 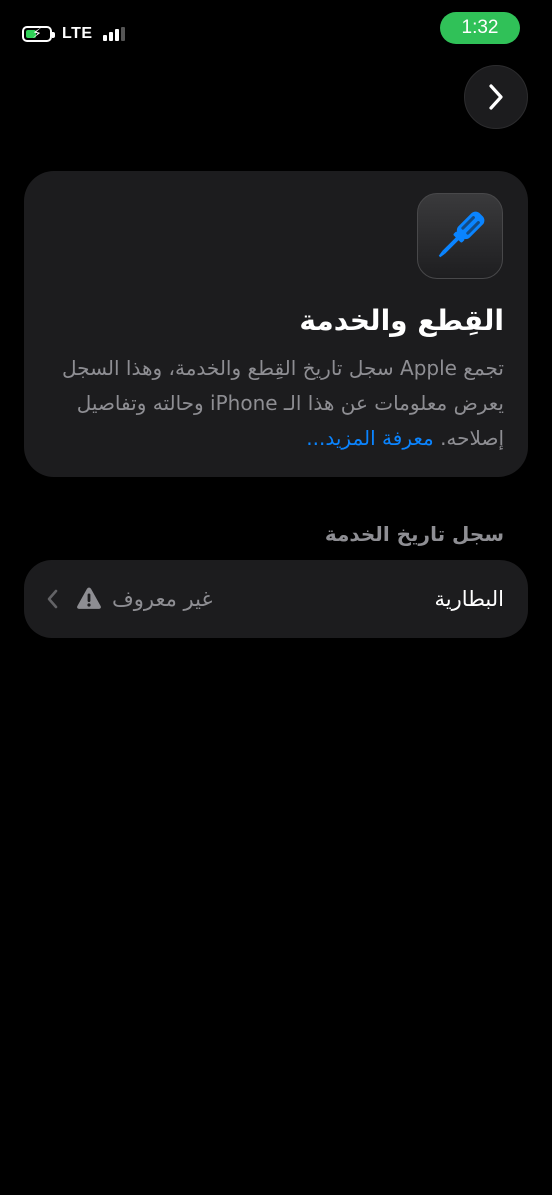 What do you see at coordinates (276, 599) in the screenshot?
I see `battery-row: البطارية غير معروف` at bounding box center [276, 599].